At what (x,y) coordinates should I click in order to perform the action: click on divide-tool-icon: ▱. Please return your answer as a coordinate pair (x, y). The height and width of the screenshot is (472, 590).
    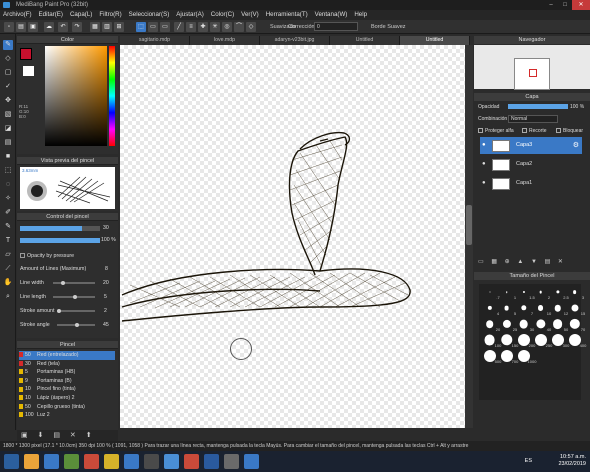
    Looking at the image, I should click on (8, 255).